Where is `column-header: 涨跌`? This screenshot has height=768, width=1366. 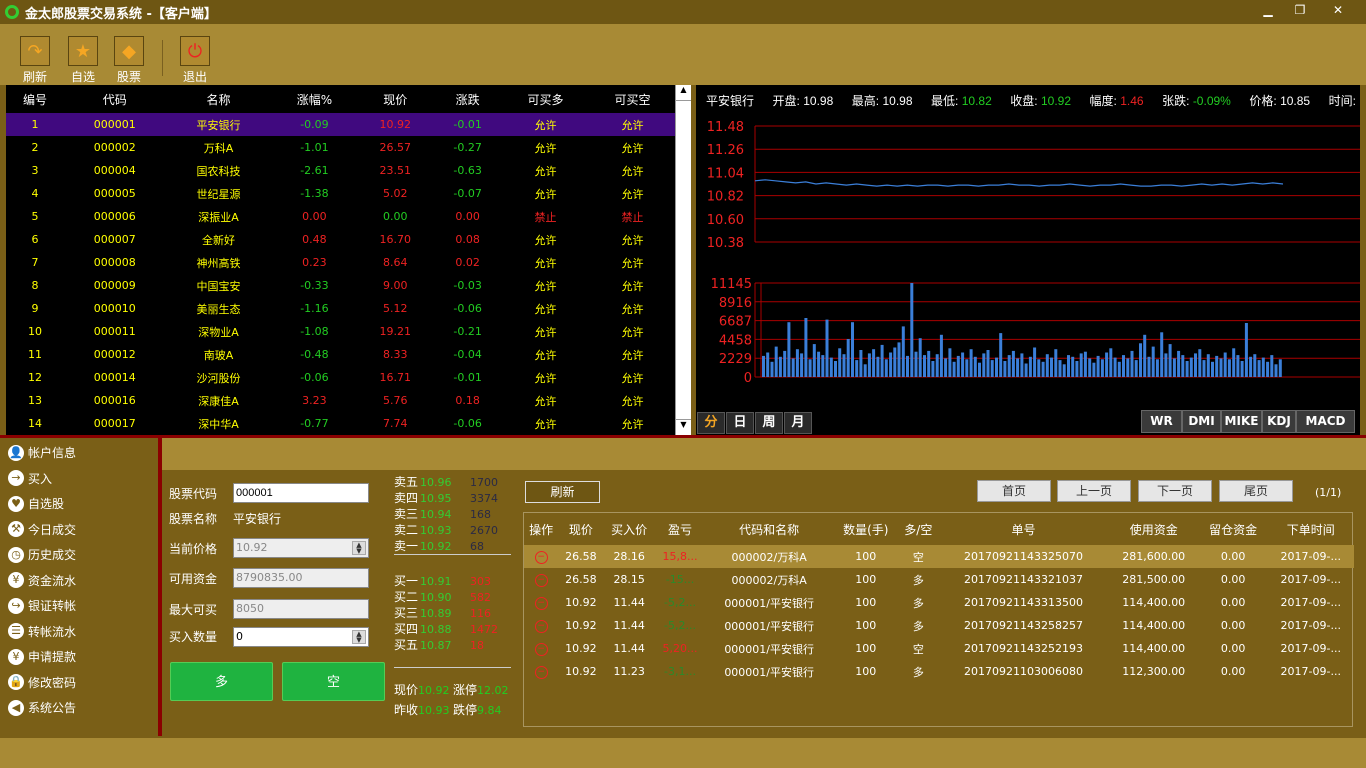 column-header: 涨跌 is located at coordinates (467, 99).